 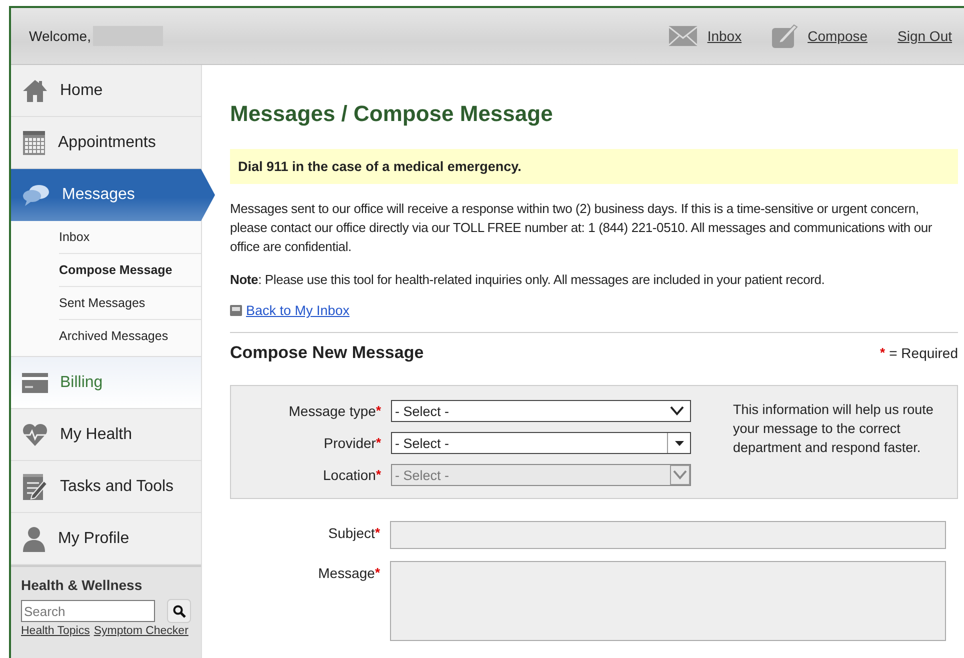 I want to click on wellness-link: Health Topics, so click(x=55, y=631).